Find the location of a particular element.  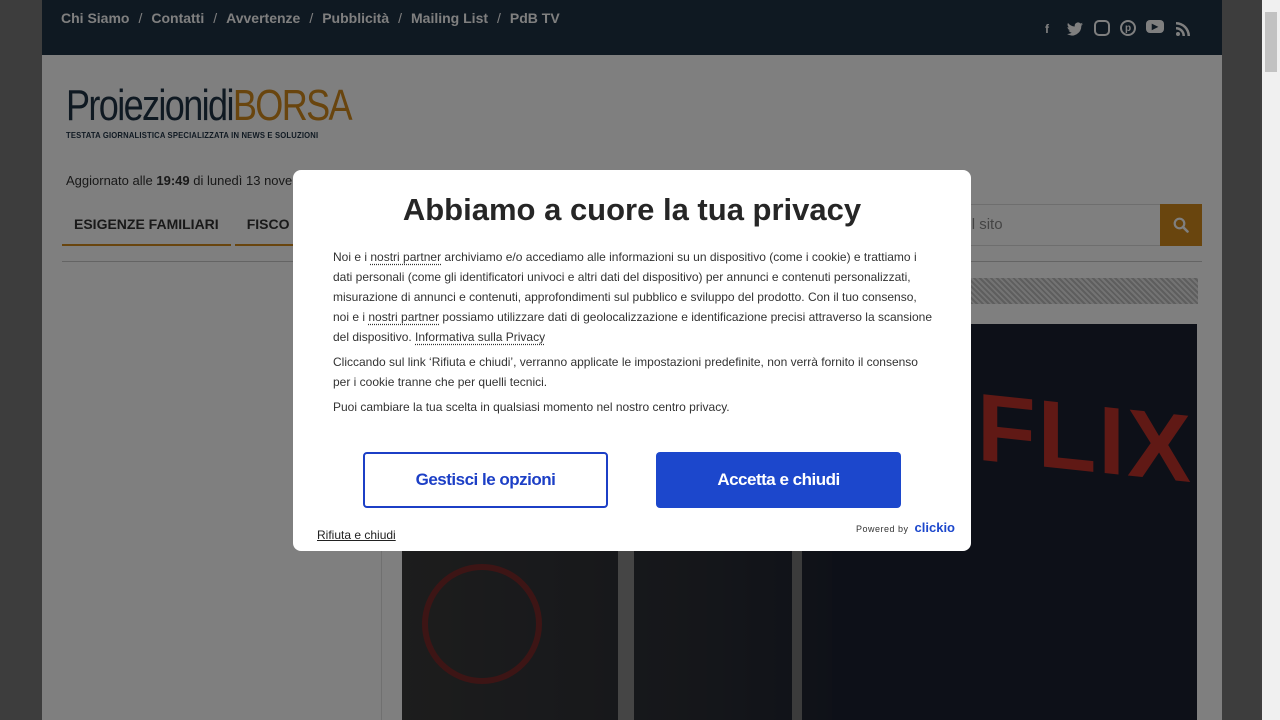

powered-by: Powered by clickio is located at coordinates (905, 527).